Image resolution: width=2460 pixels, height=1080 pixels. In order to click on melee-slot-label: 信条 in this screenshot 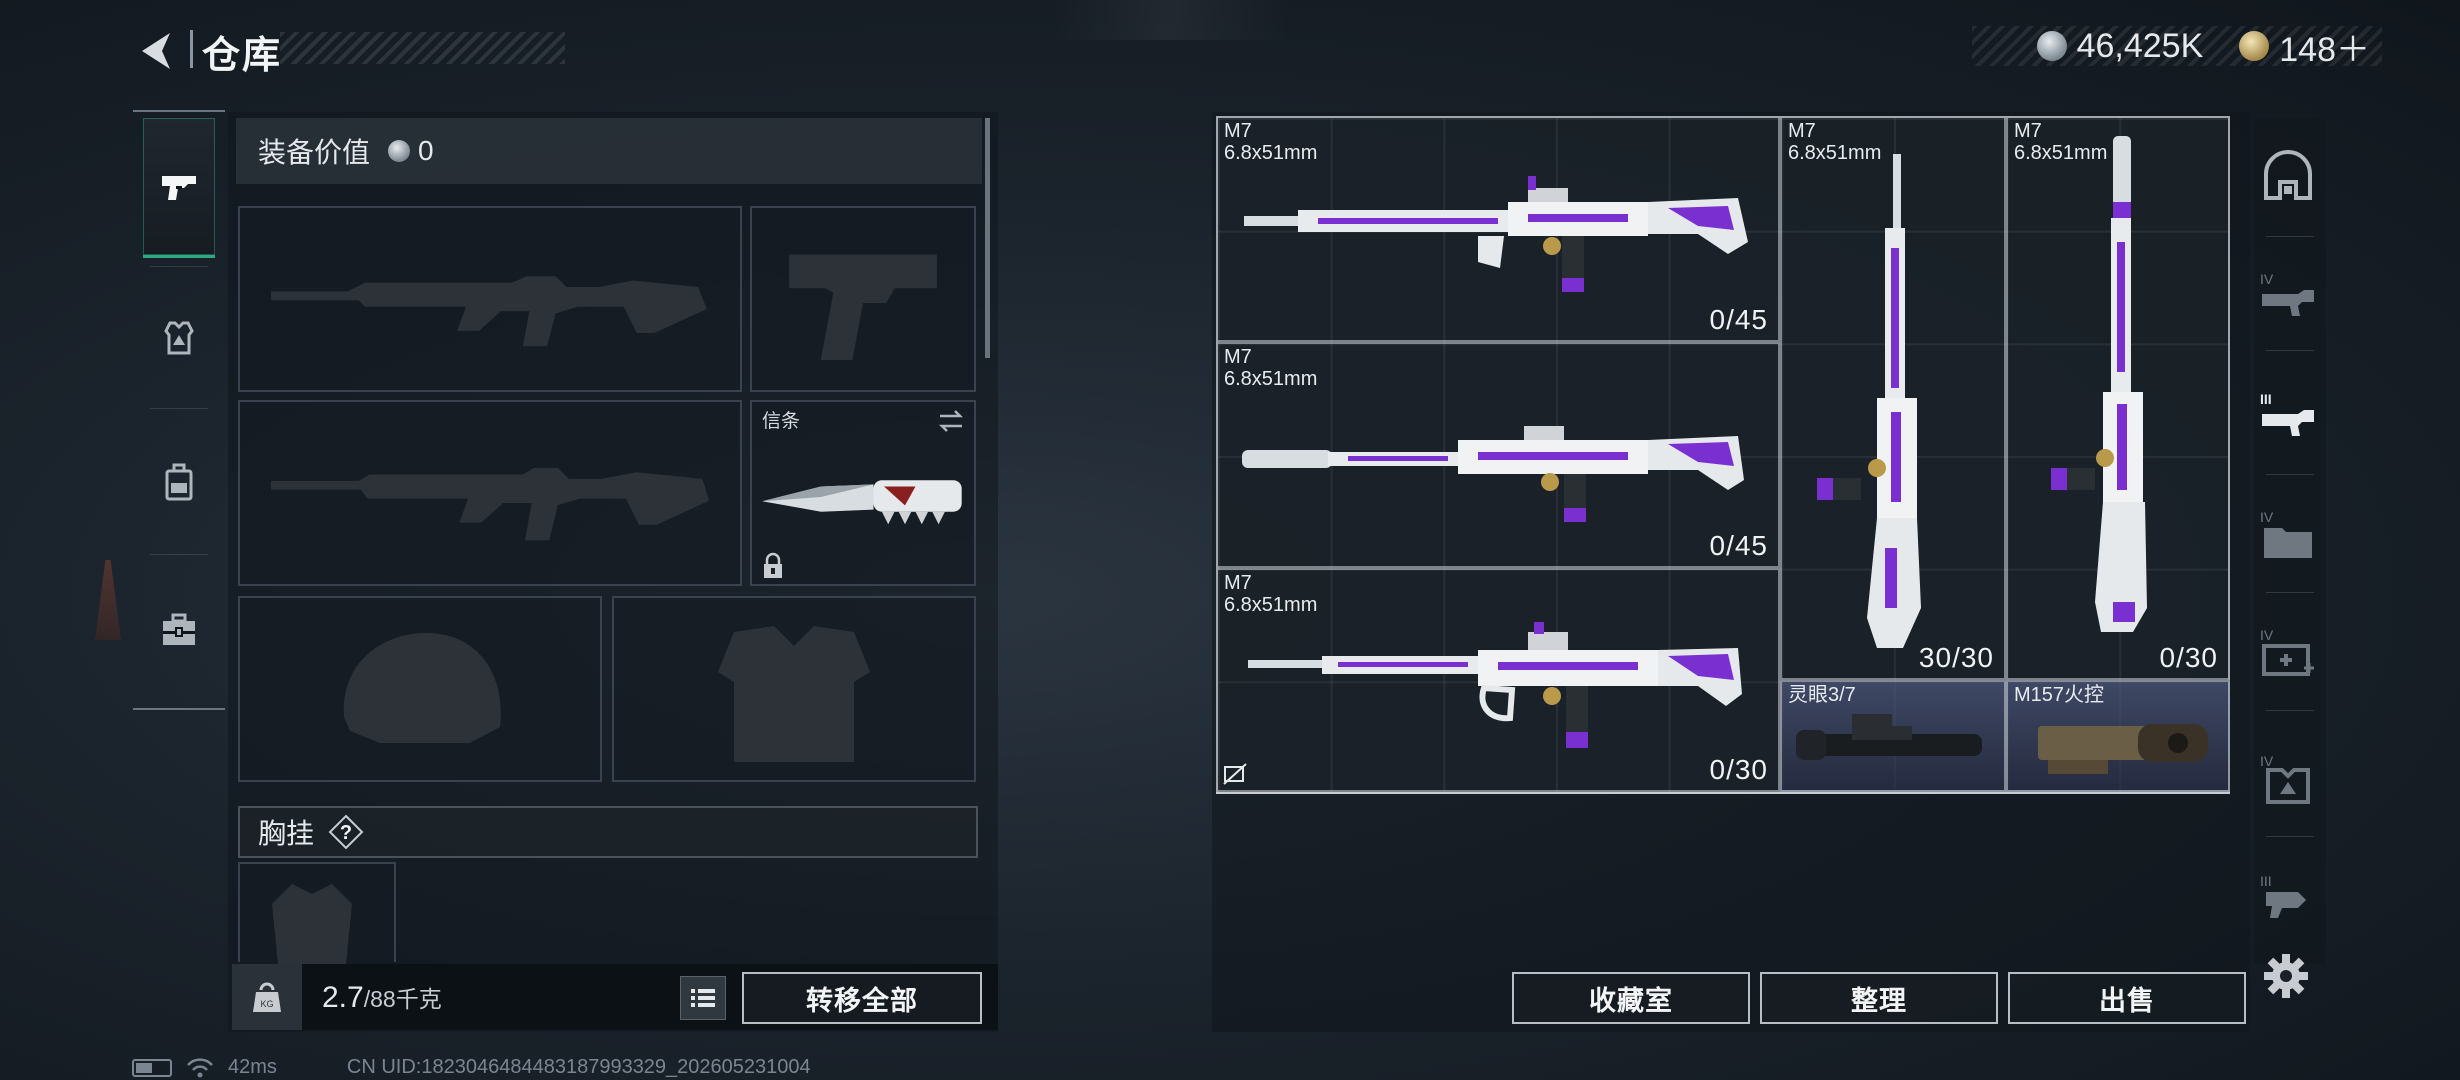, I will do `click(781, 421)`.